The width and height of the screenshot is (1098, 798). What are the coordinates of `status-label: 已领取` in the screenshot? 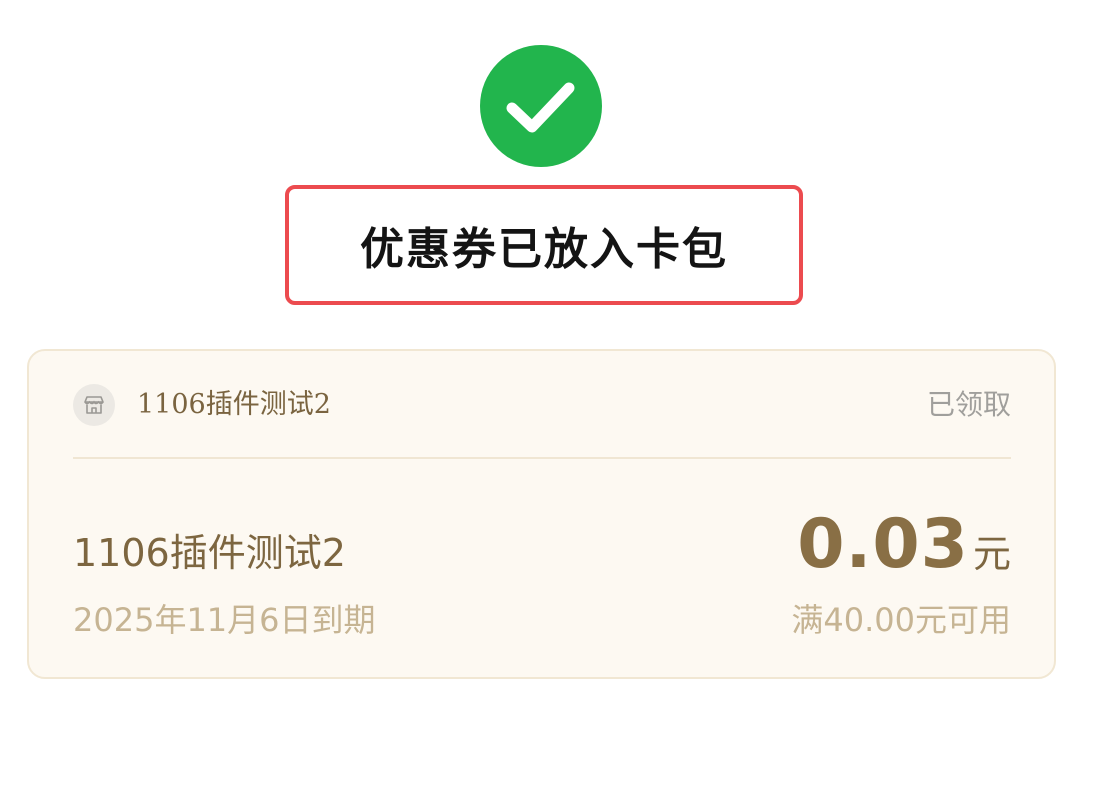 It's located at (968, 404).